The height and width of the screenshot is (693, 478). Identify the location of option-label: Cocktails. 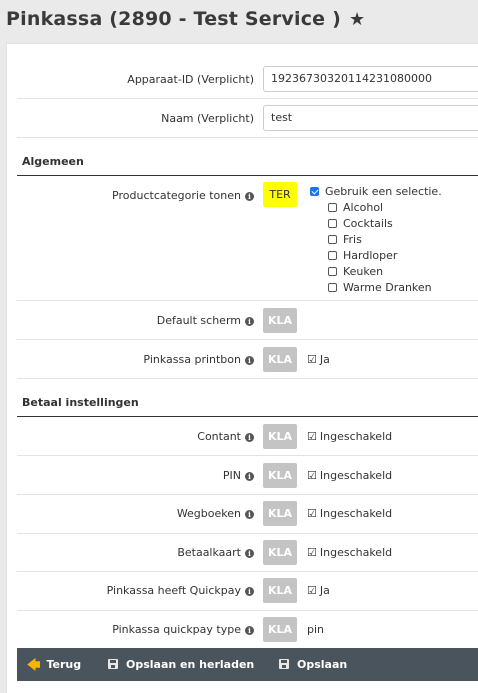
(368, 223).